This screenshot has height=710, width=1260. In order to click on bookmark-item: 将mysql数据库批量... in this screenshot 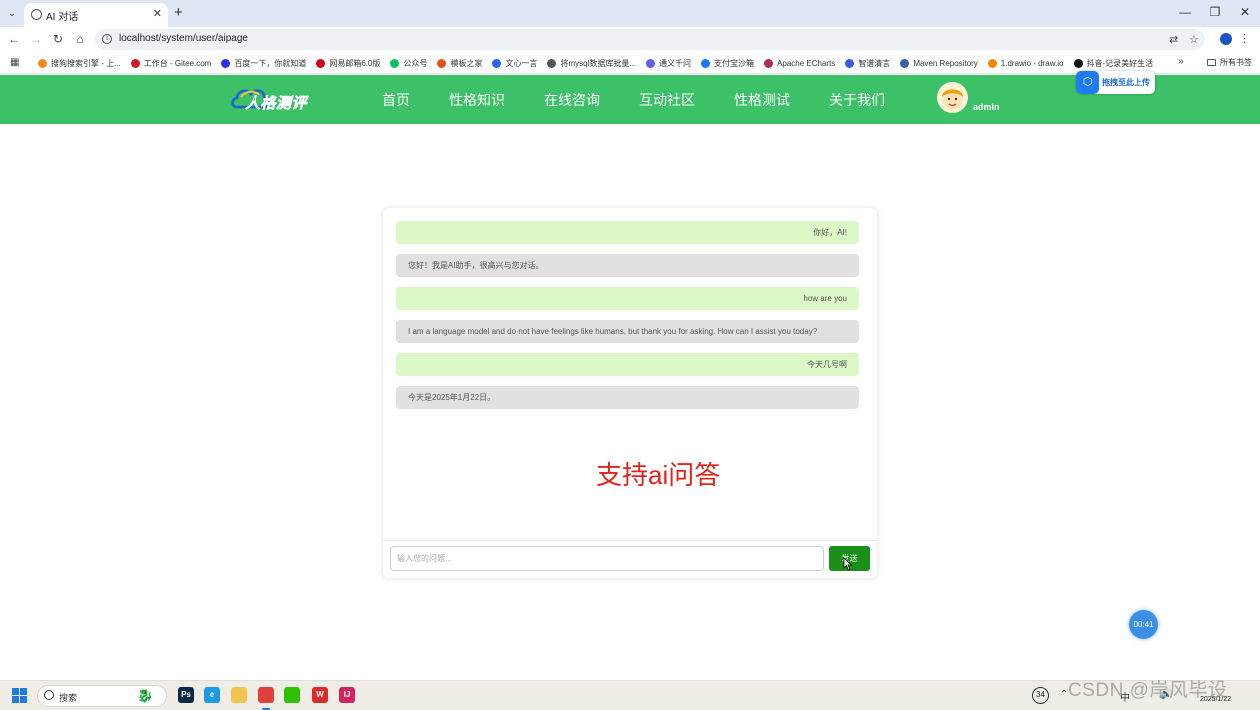, I will do `click(591, 63)`.